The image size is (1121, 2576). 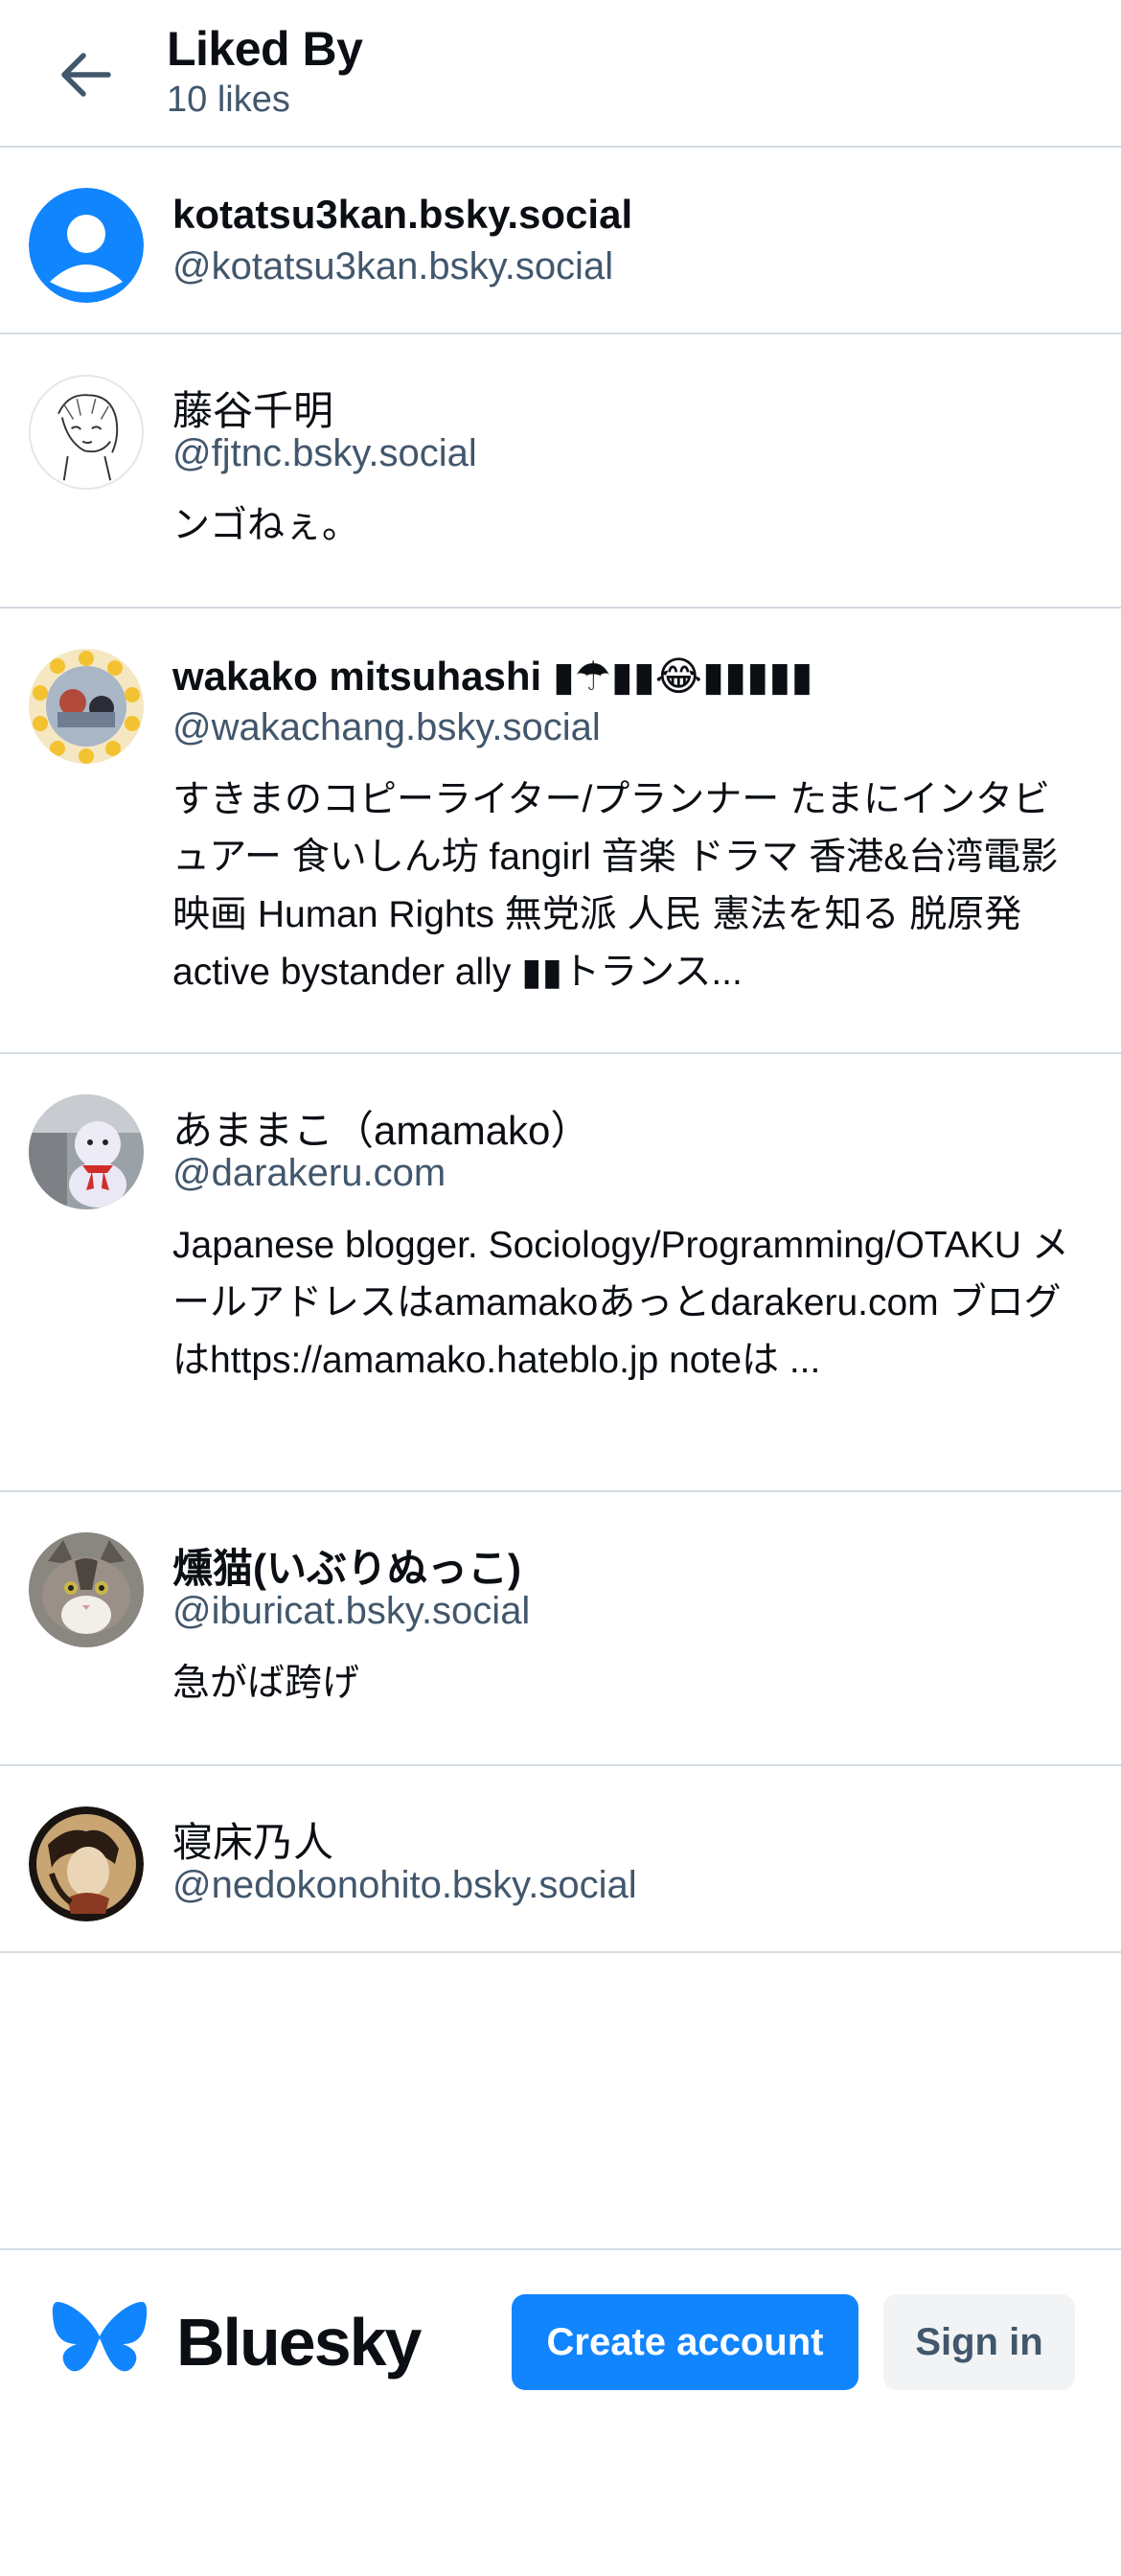 What do you see at coordinates (100, 2337) in the screenshot?
I see `butterfly-logo-icon` at bounding box center [100, 2337].